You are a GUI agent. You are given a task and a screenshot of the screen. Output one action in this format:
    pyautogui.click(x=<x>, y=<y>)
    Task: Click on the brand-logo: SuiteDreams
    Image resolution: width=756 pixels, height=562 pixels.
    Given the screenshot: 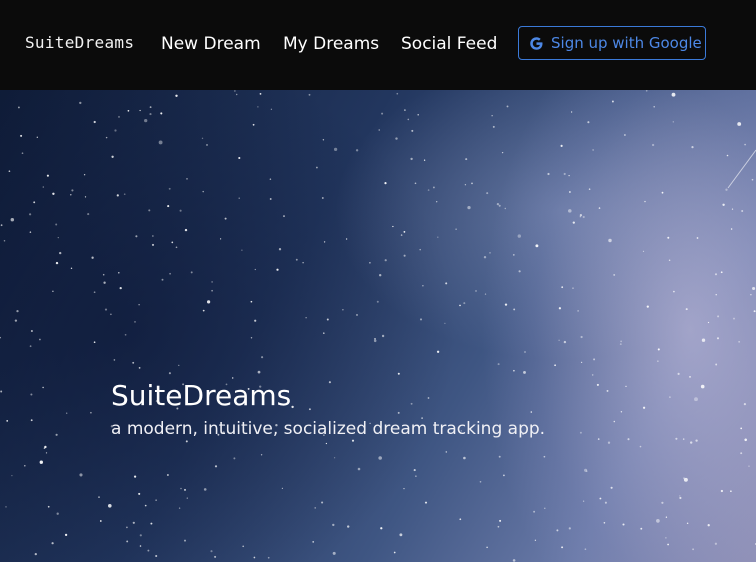 What is the action you would take?
    pyautogui.click(x=79, y=42)
    